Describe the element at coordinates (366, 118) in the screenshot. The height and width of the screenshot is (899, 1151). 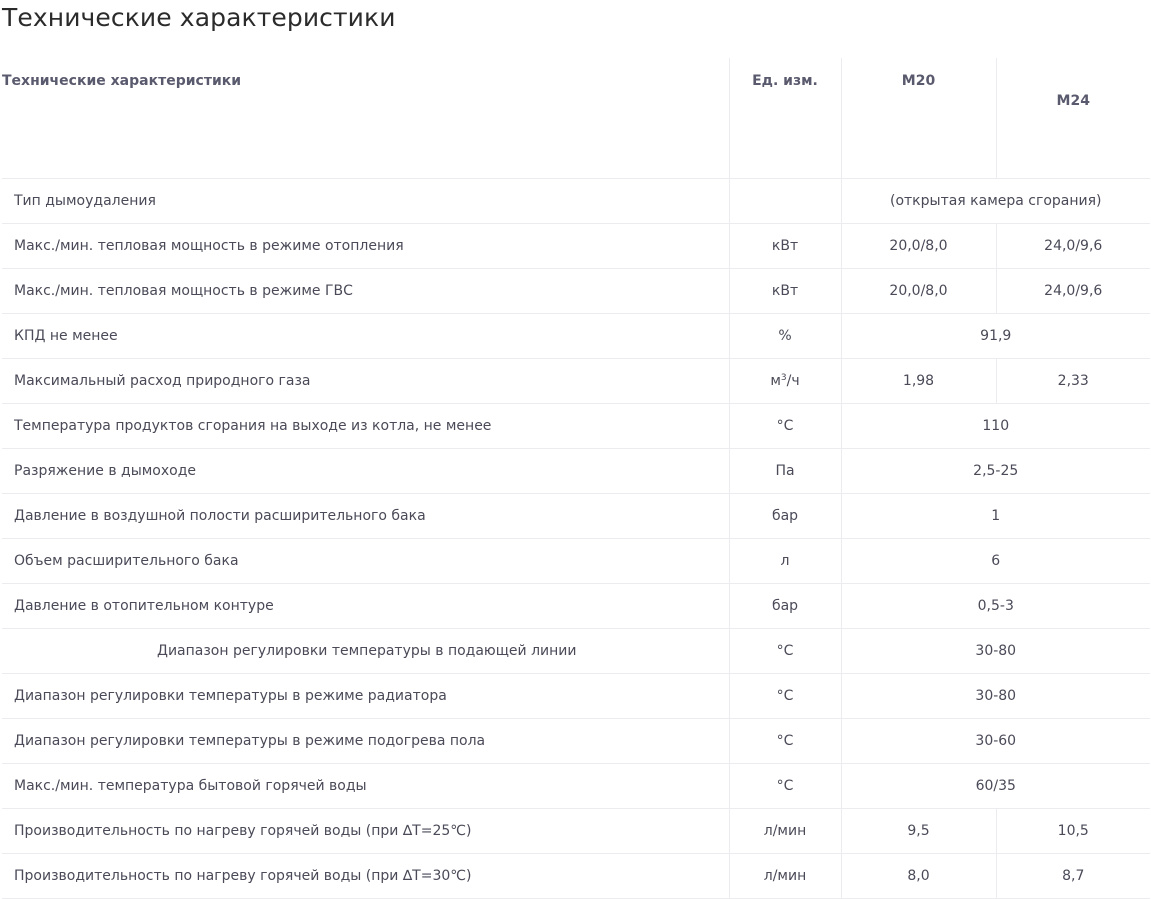
I see `header-characteristics: Технические характеристики` at that location.